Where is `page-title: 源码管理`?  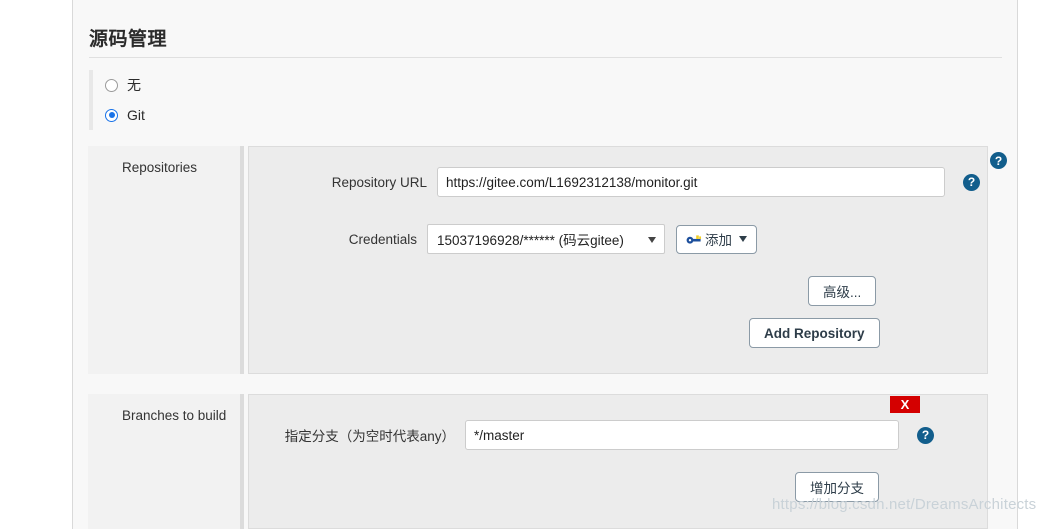
page-title: 源码管理 is located at coordinates (128, 39).